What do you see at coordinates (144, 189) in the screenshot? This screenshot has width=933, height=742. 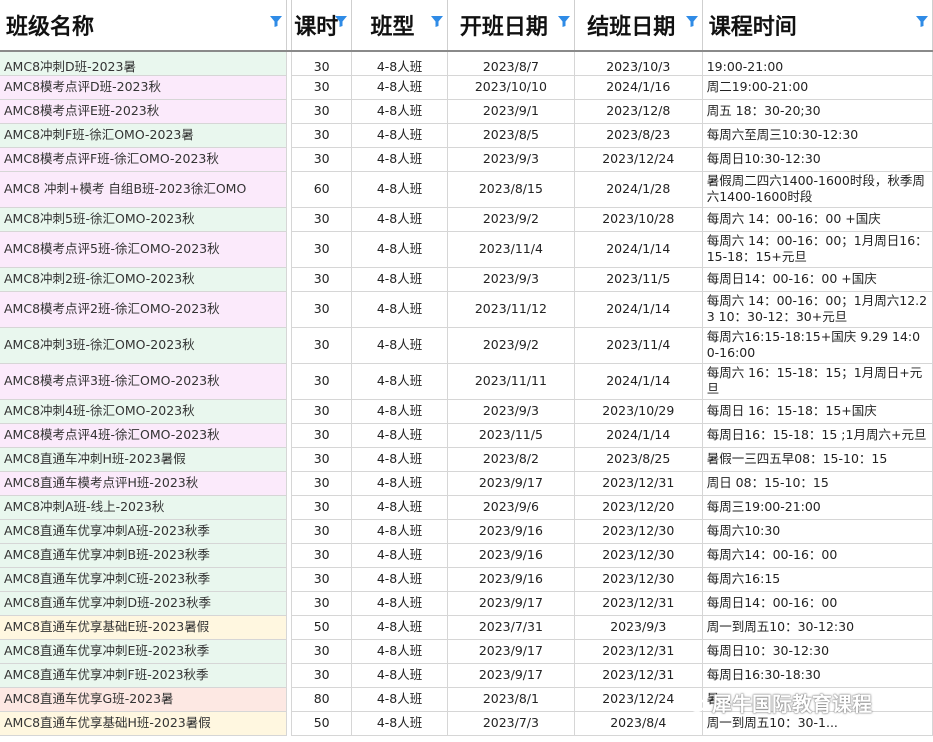 I see `cell-class-name: AMC8 冲刺+模考 自组B班-2023徐汇OMO` at bounding box center [144, 189].